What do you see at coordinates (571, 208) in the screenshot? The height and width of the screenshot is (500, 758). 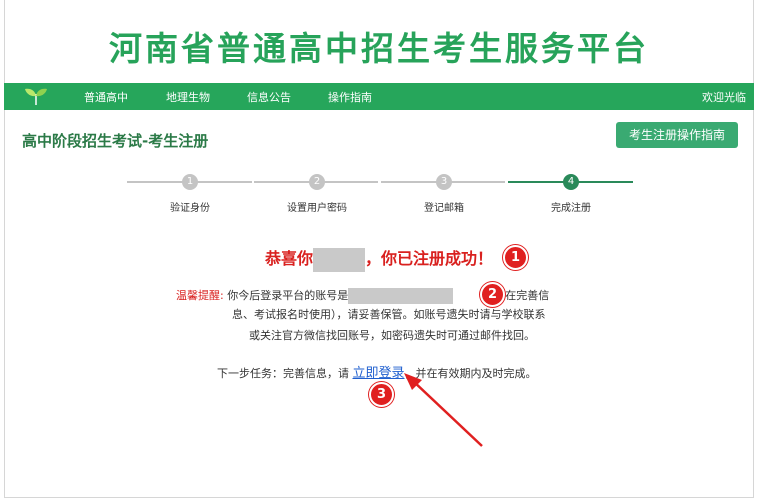 I see `step-4-label: 完成注册` at bounding box center [571, 208].